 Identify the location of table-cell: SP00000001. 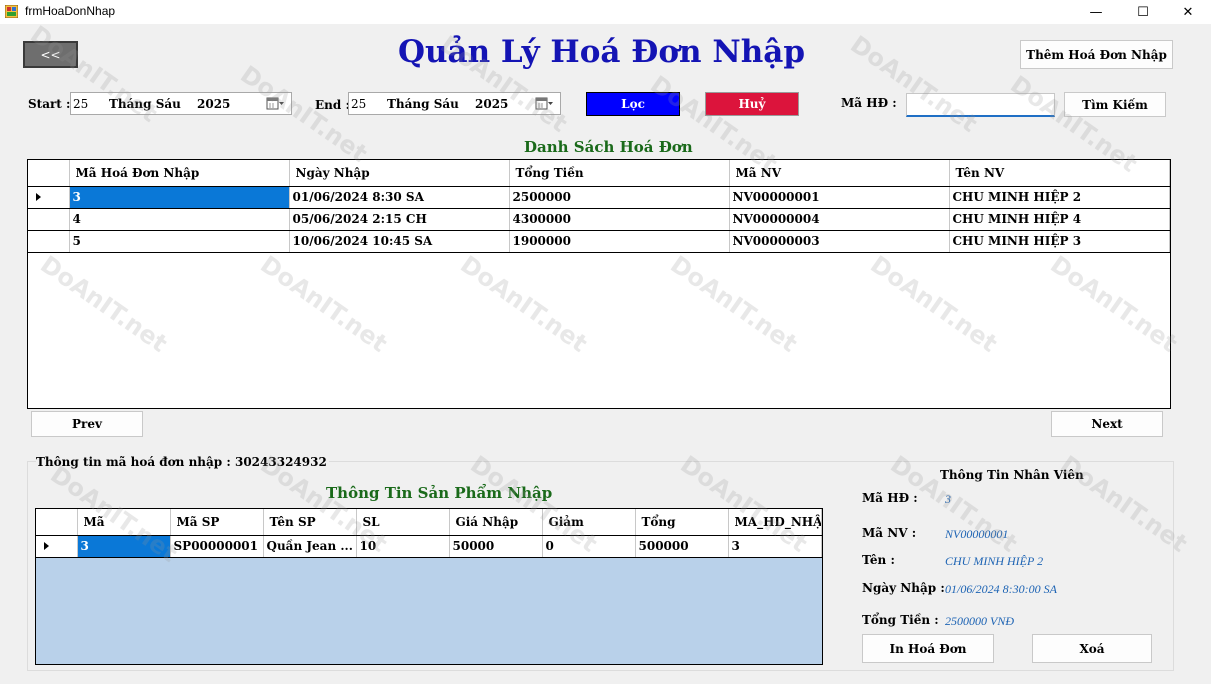
(217, 546).